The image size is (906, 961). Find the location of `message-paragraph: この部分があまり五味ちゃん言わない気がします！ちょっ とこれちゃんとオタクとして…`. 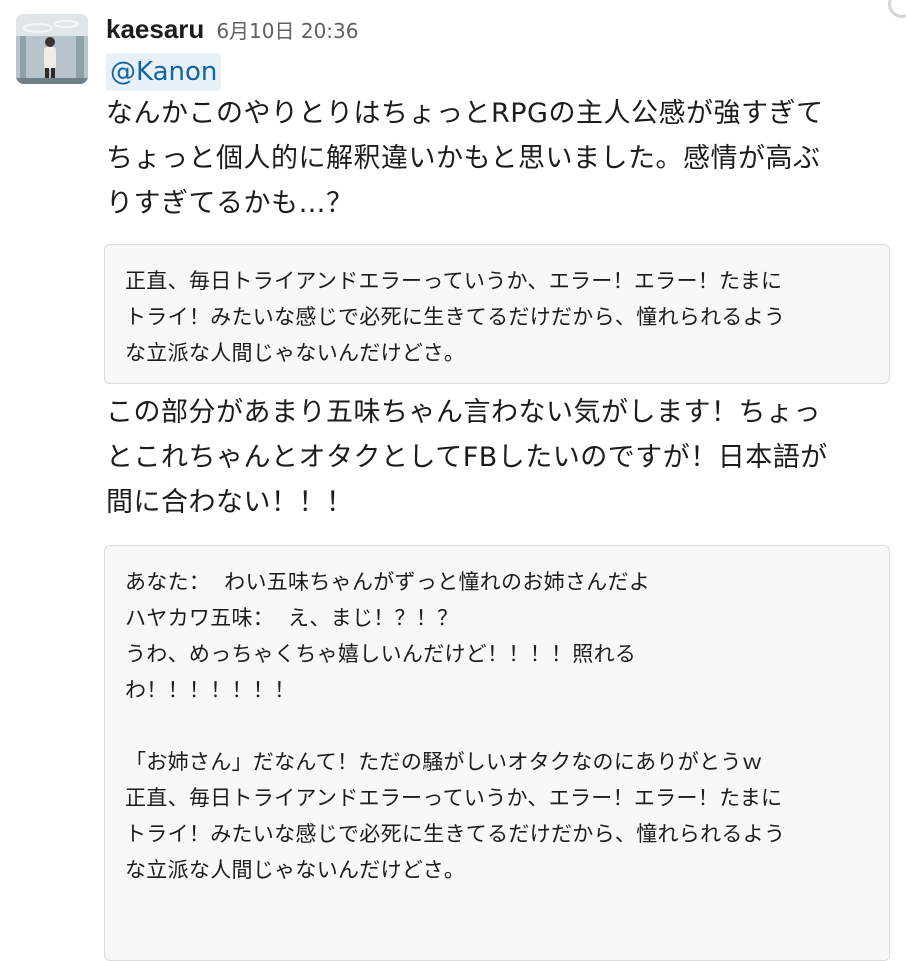

message-paragraph: この部分があまり五味ちゃん言わない気がします！ちょっ とこれちゃんとオタクとして… is located at coordinates (467, 457).